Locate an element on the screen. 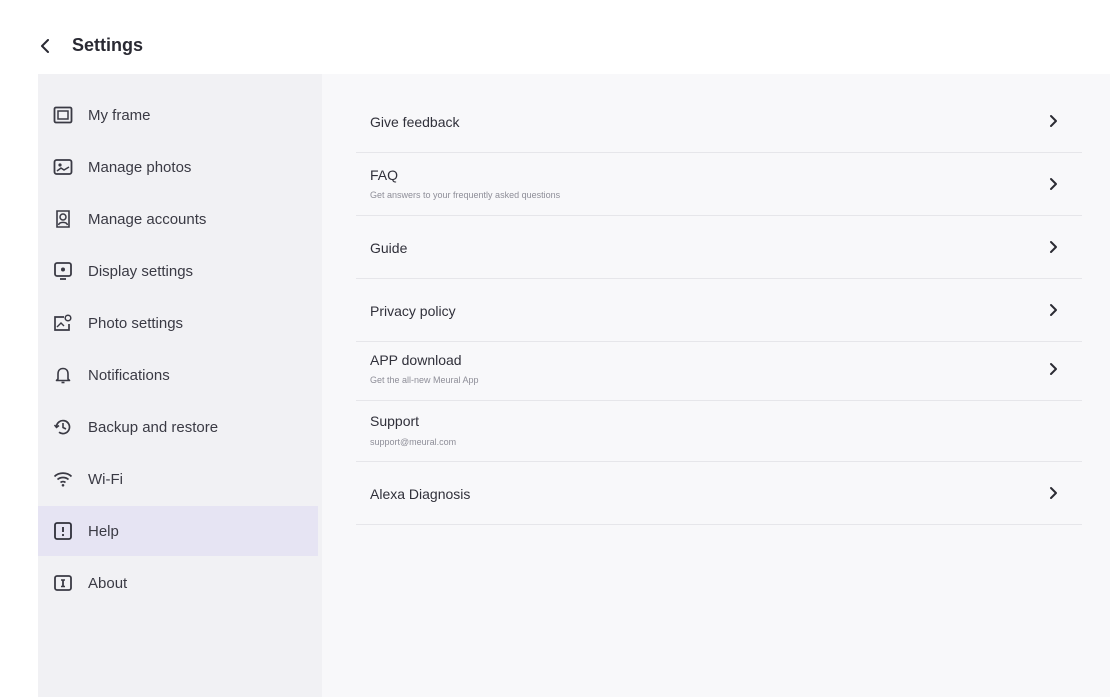 Image resolution: width=1110 pixels, height=697 pixels. photo-settings-icon is located at coordinates (63, 323).